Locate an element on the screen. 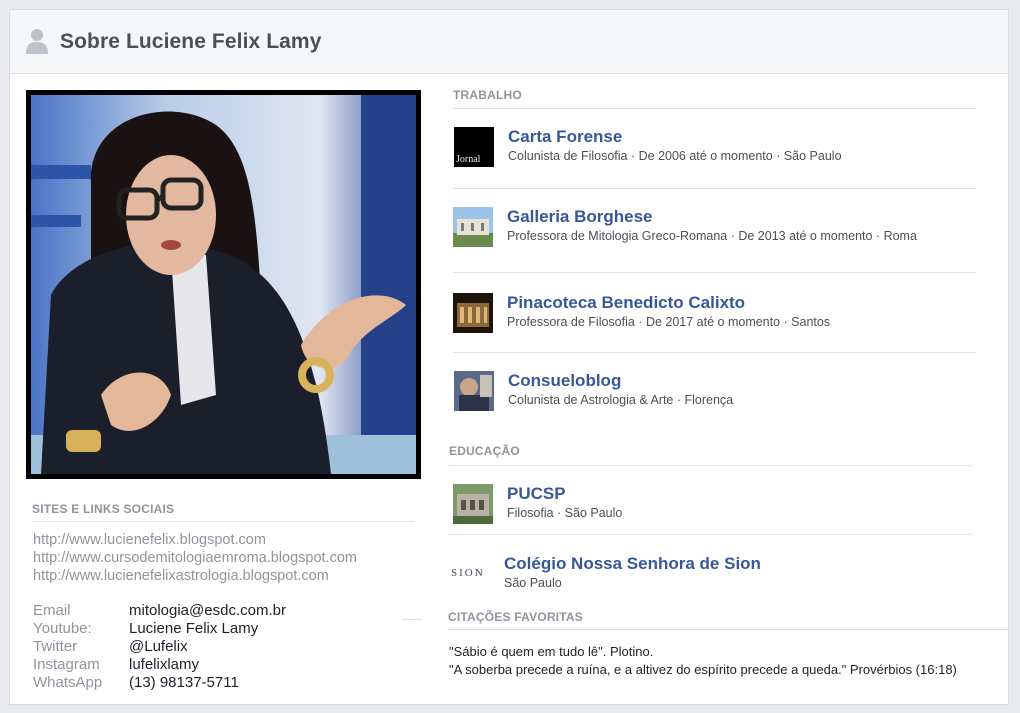  column-gap is located at coordinates (441, 657).